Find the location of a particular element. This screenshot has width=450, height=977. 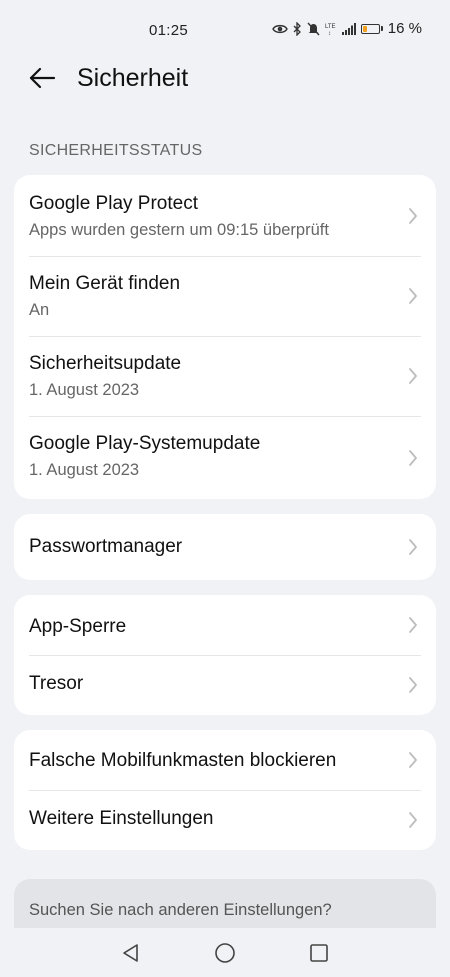

row-title: Sicherheitsupdate is located at coordinates (105, 363).